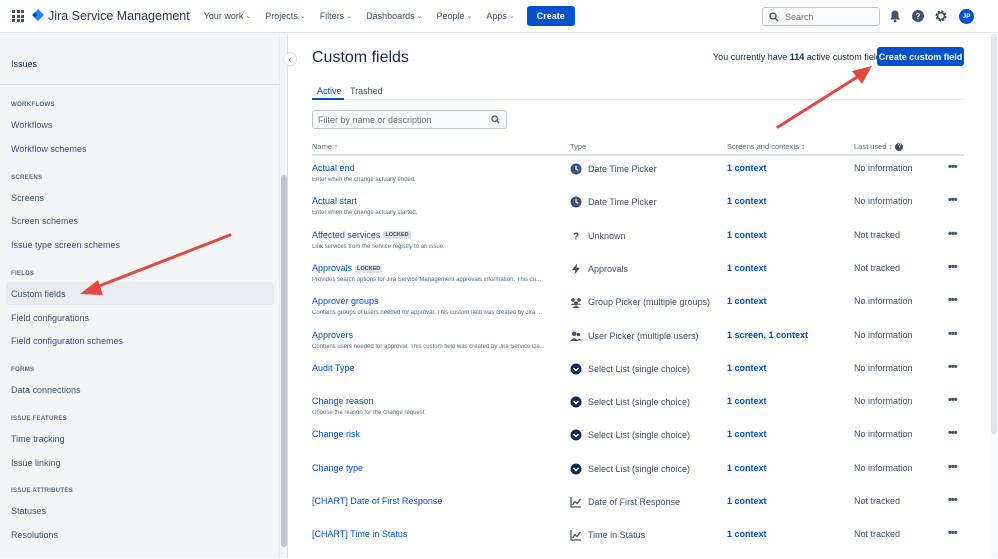  What do you see at coordinates (343, 401) in the screenshot?
I see `field-name-link: Change reason` at bounding box center [343, 401].